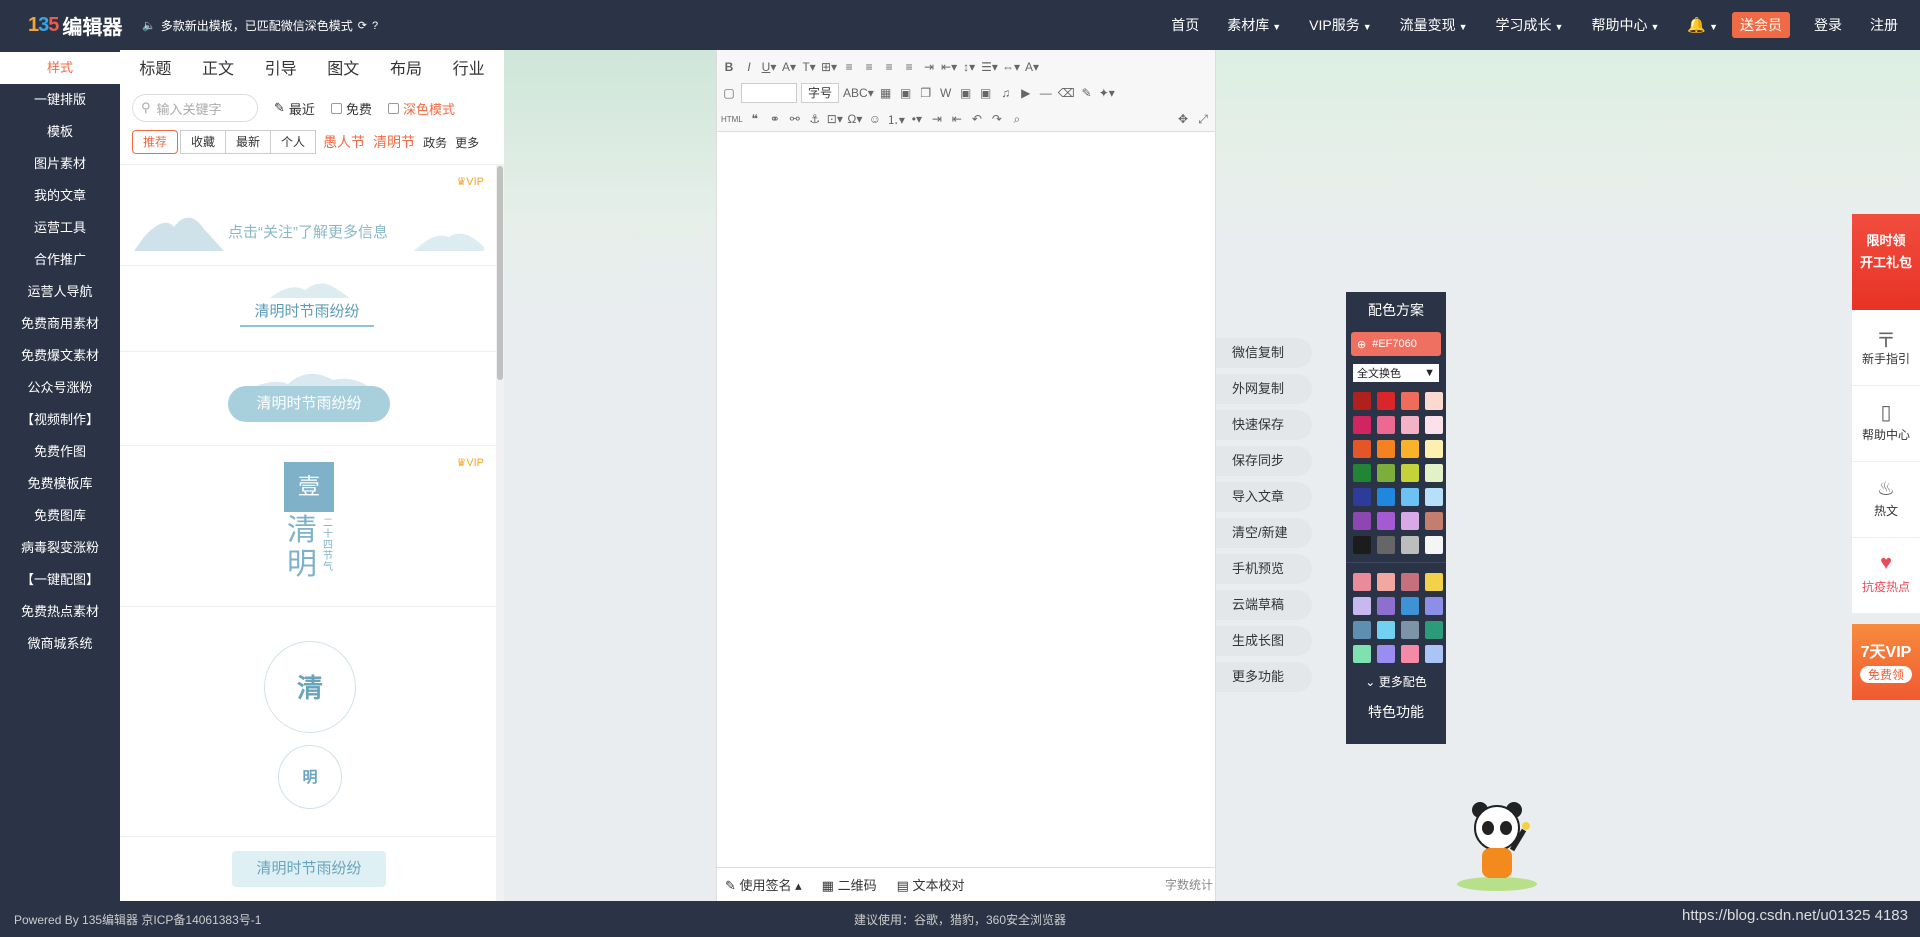 The width and height of the screenshot is (1920, 937). What do you see at coordinates (1087, 93) in the screenshot?
I see `brush-icon: ✎` at bounding box center [1087, 93].